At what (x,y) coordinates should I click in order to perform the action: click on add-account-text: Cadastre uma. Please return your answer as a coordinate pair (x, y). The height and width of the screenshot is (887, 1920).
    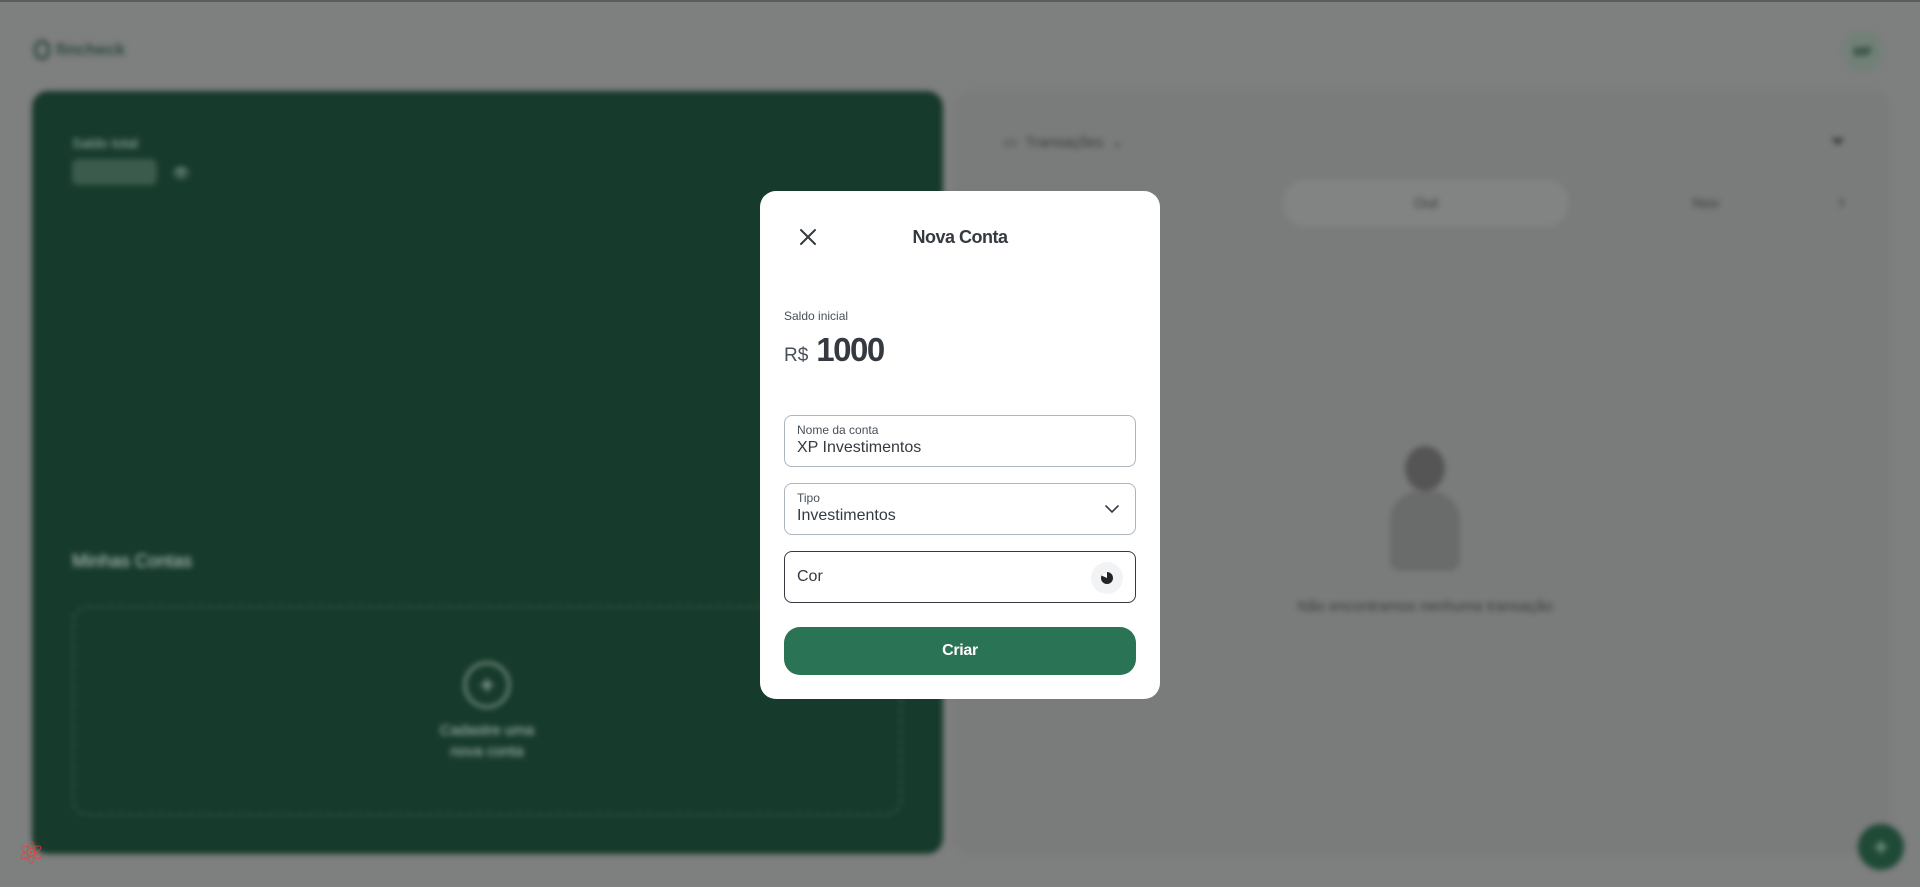
    Looking at the image, I should click on (487, 730).